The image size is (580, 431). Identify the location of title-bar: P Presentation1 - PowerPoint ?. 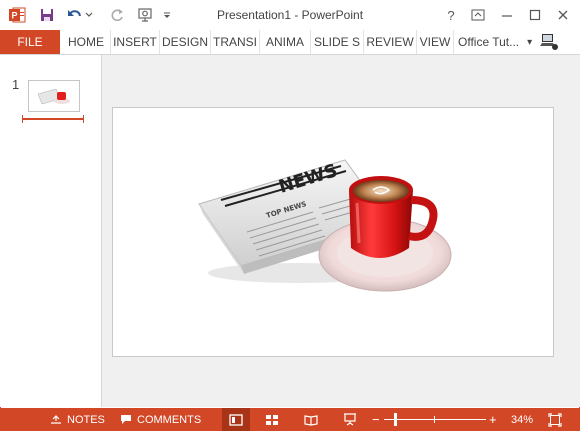
(290, 15).